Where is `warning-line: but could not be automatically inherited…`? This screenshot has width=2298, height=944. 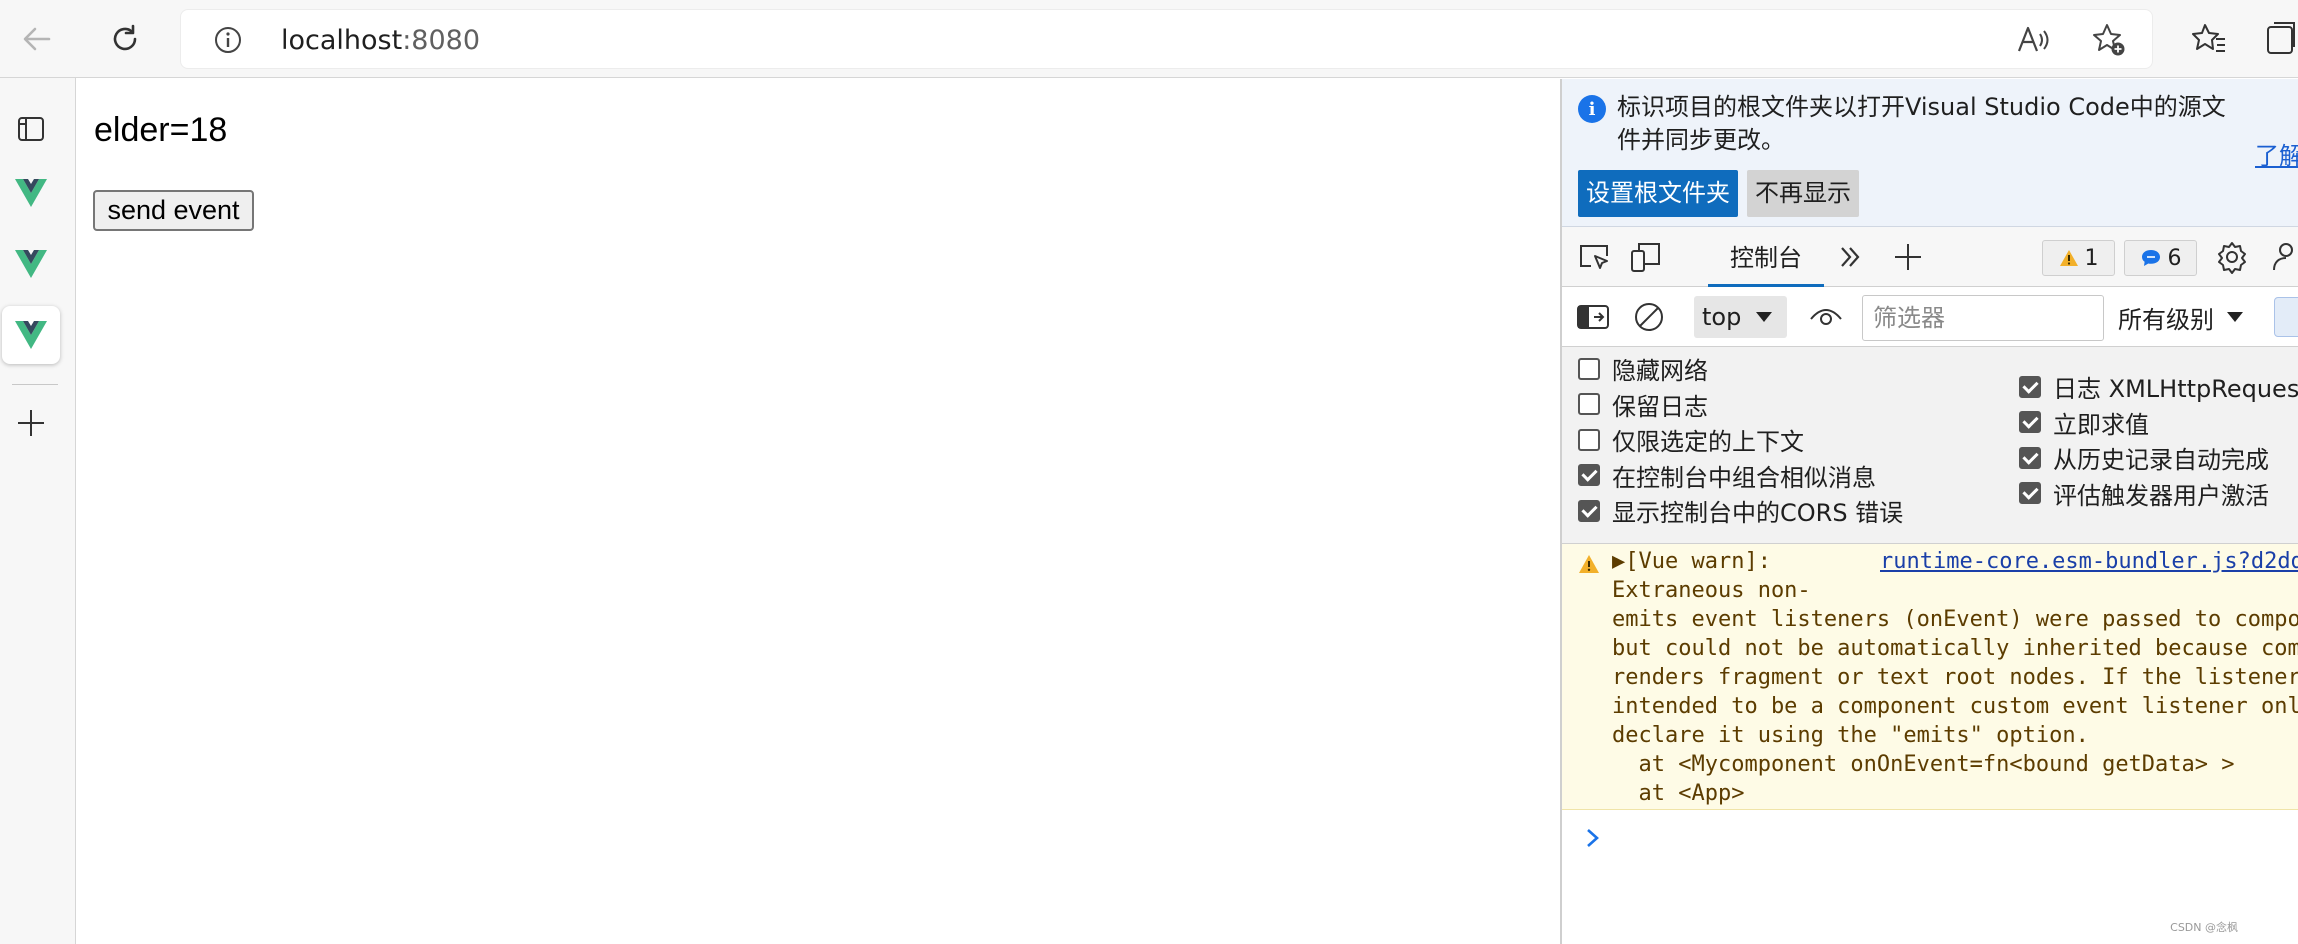 warning-line: but could not be automatically inherited… is located at coordinates (1955, 648).